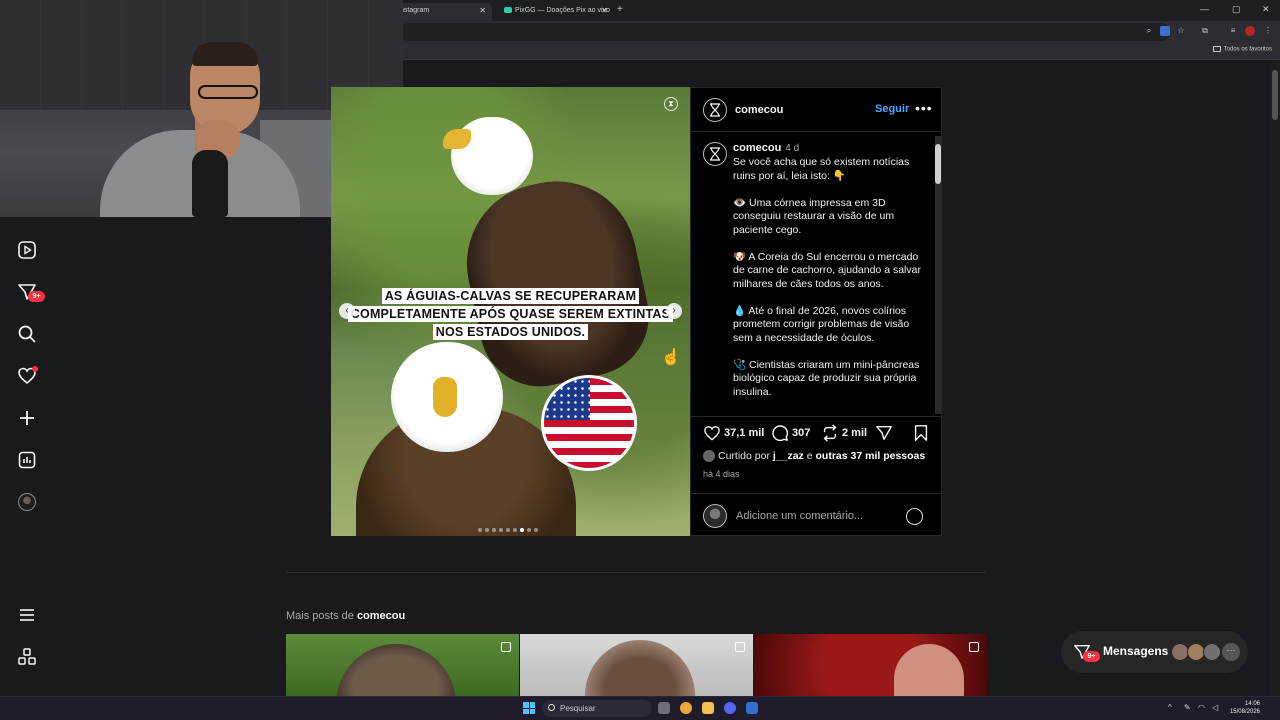  Describe the element at coordinates (674, 311) in the screenshot. I see `carousel-next-button: ›` at that location.